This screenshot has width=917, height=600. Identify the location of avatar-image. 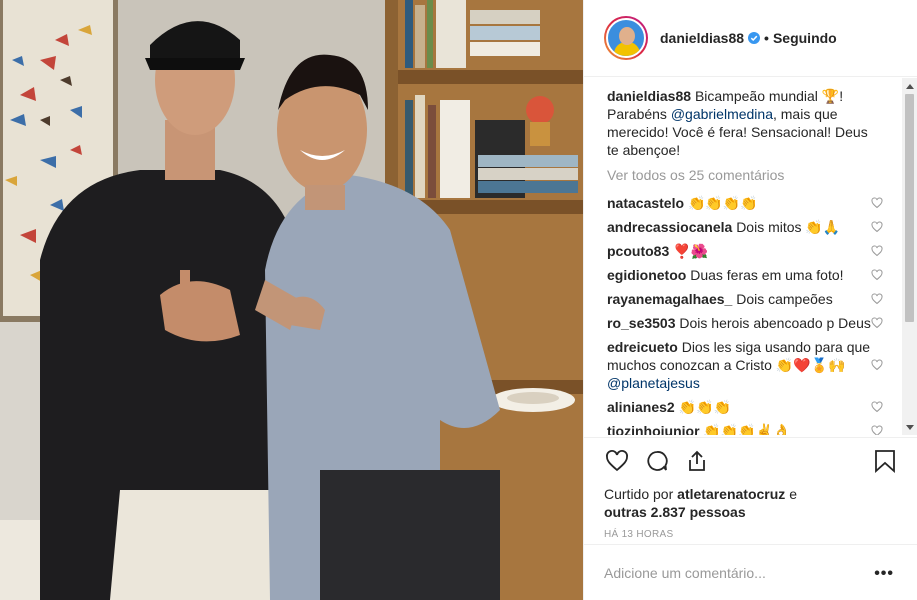
(626, 38).